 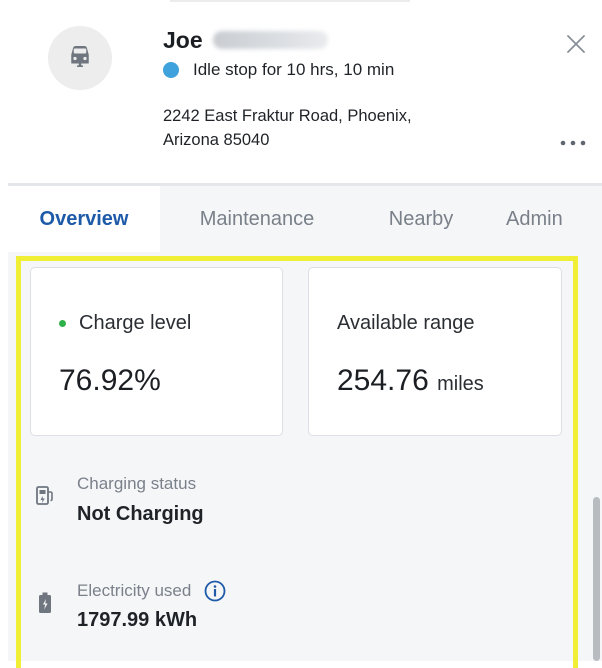 I want to click on tab-overview: Overview, so click(x=84, y=219).